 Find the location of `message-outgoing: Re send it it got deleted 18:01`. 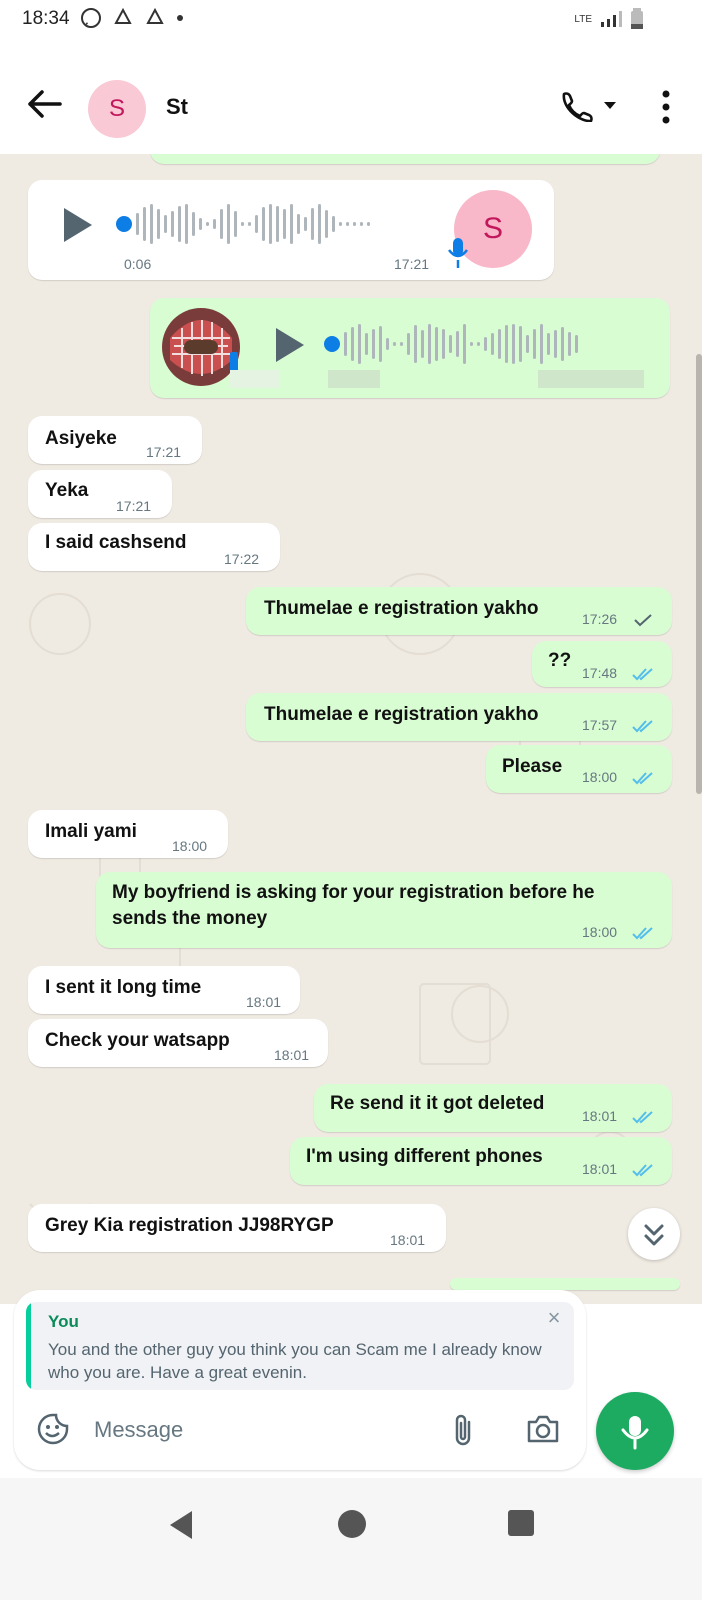

message-outgoing: Re send it it got deleted 18:01 is located at coordinates (493, 1108).